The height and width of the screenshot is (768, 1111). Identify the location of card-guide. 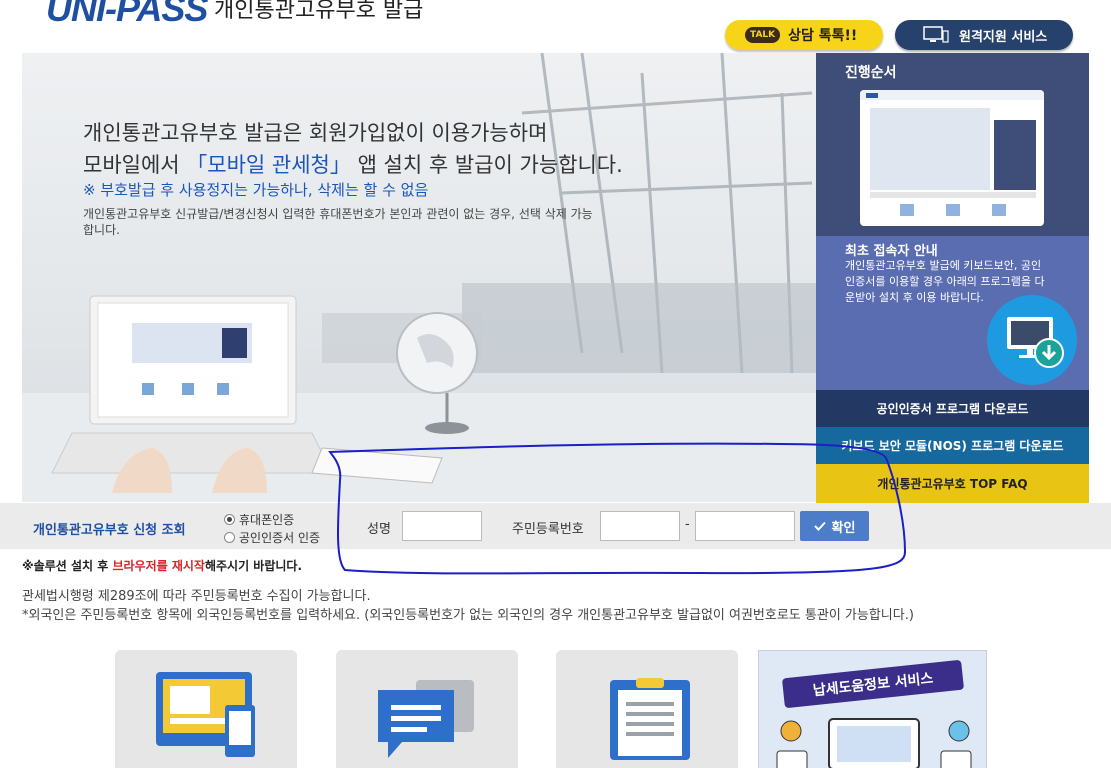
(647, 709).